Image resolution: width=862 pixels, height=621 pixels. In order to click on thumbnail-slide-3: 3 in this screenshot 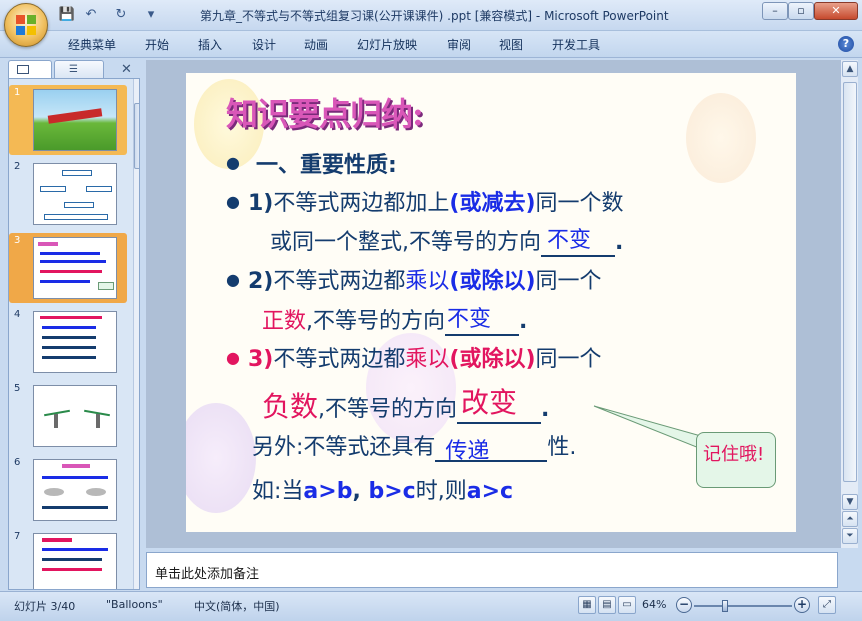, I will do `click(68, 268)`.